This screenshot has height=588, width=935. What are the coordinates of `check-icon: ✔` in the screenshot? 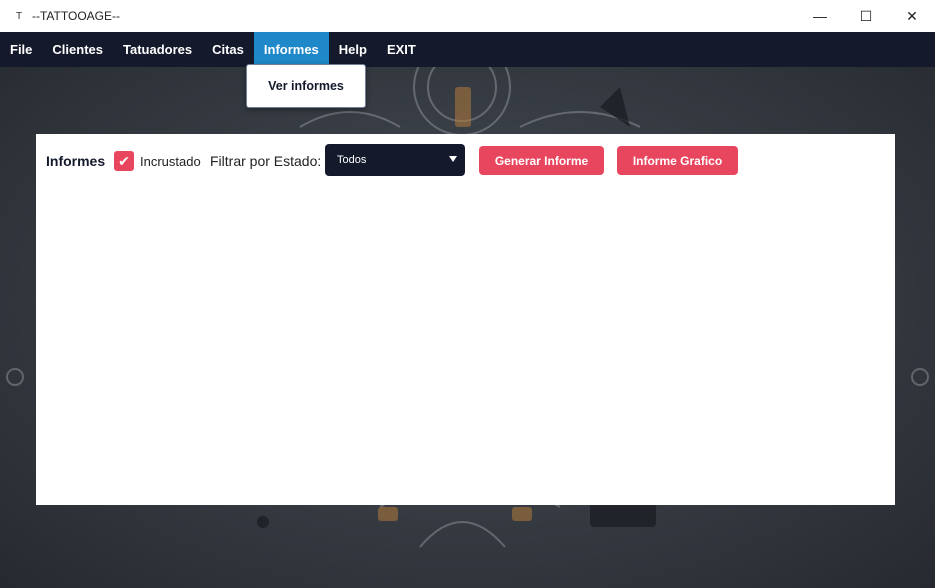 It's located at (124, 160).